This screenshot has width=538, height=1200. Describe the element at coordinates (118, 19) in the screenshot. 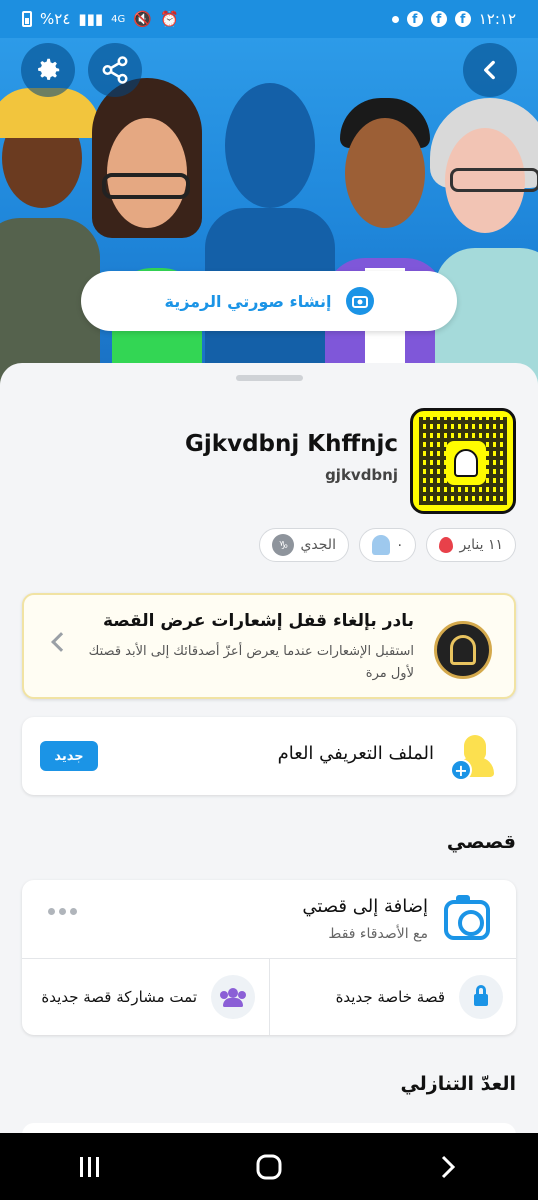

I see `network-type: 4G` at that location.